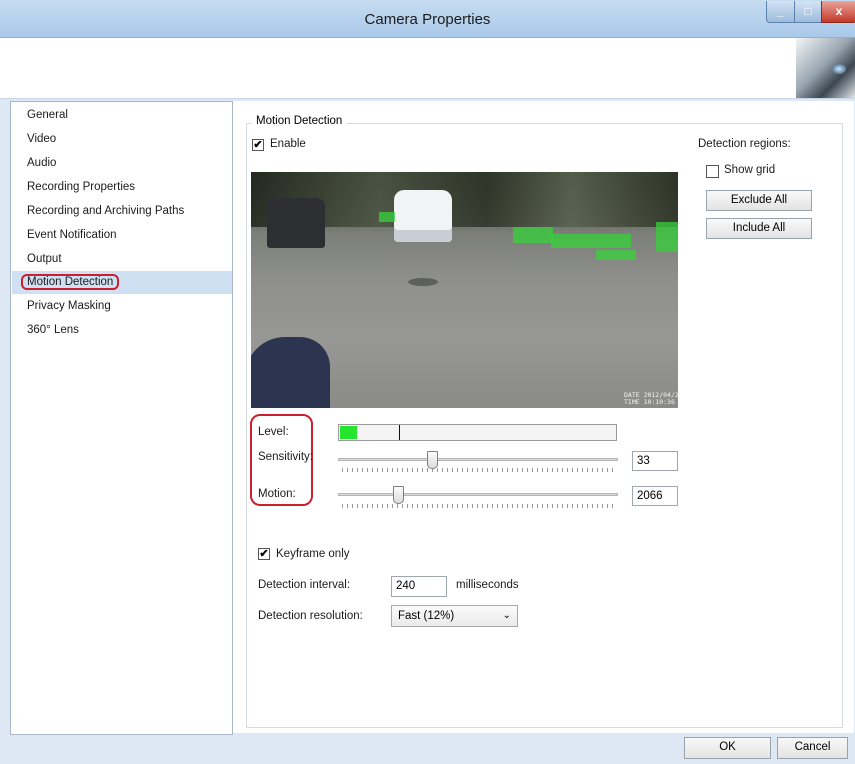 Image resolution: width=855 pixels, height=764 pixels. Describe the element at coordinates (398, 495) in the screenshot. I see `motion-slider-thumb` at that location.